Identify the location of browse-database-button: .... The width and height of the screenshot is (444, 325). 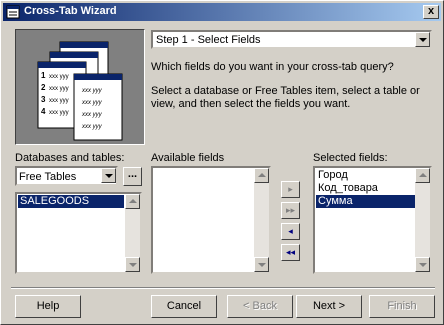
(132, 176).